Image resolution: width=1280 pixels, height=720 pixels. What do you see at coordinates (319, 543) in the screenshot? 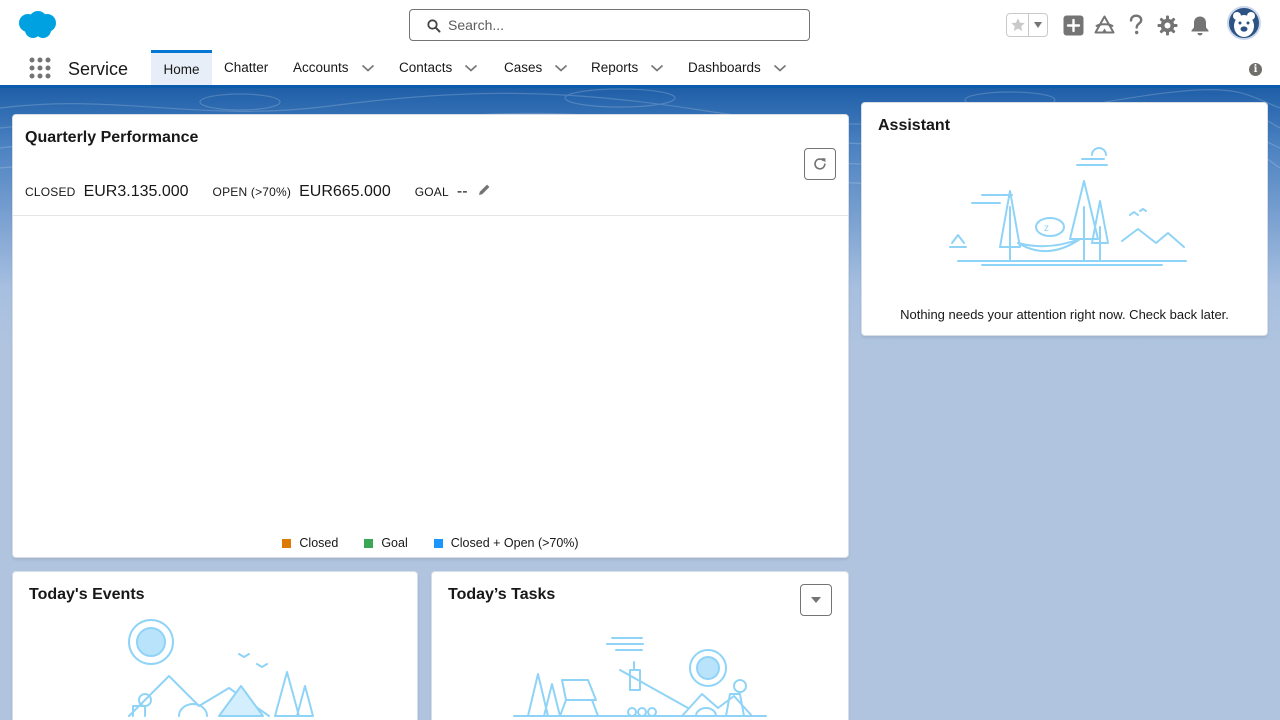
I see `legend-label: Closed` at bounding box center [319, 543].